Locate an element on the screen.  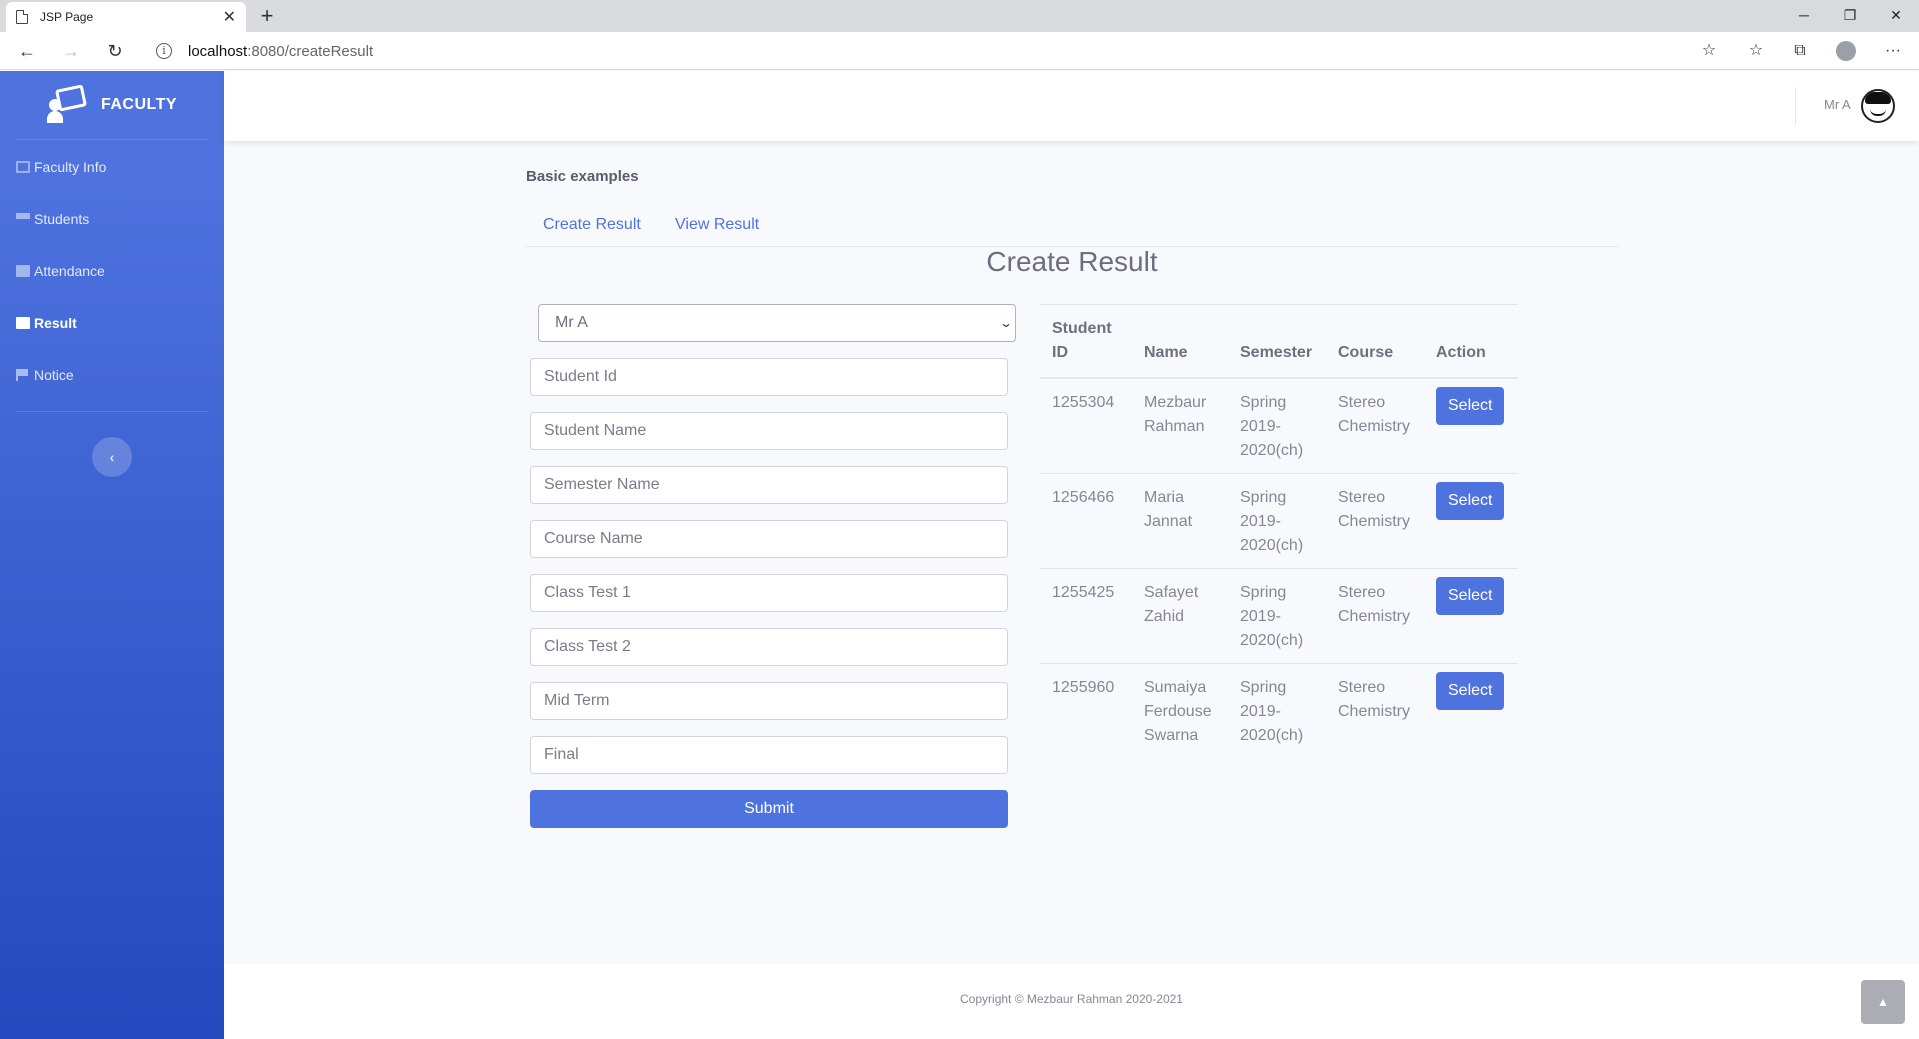
sidebar-item-label: Result is located at coordinates (55, 323).